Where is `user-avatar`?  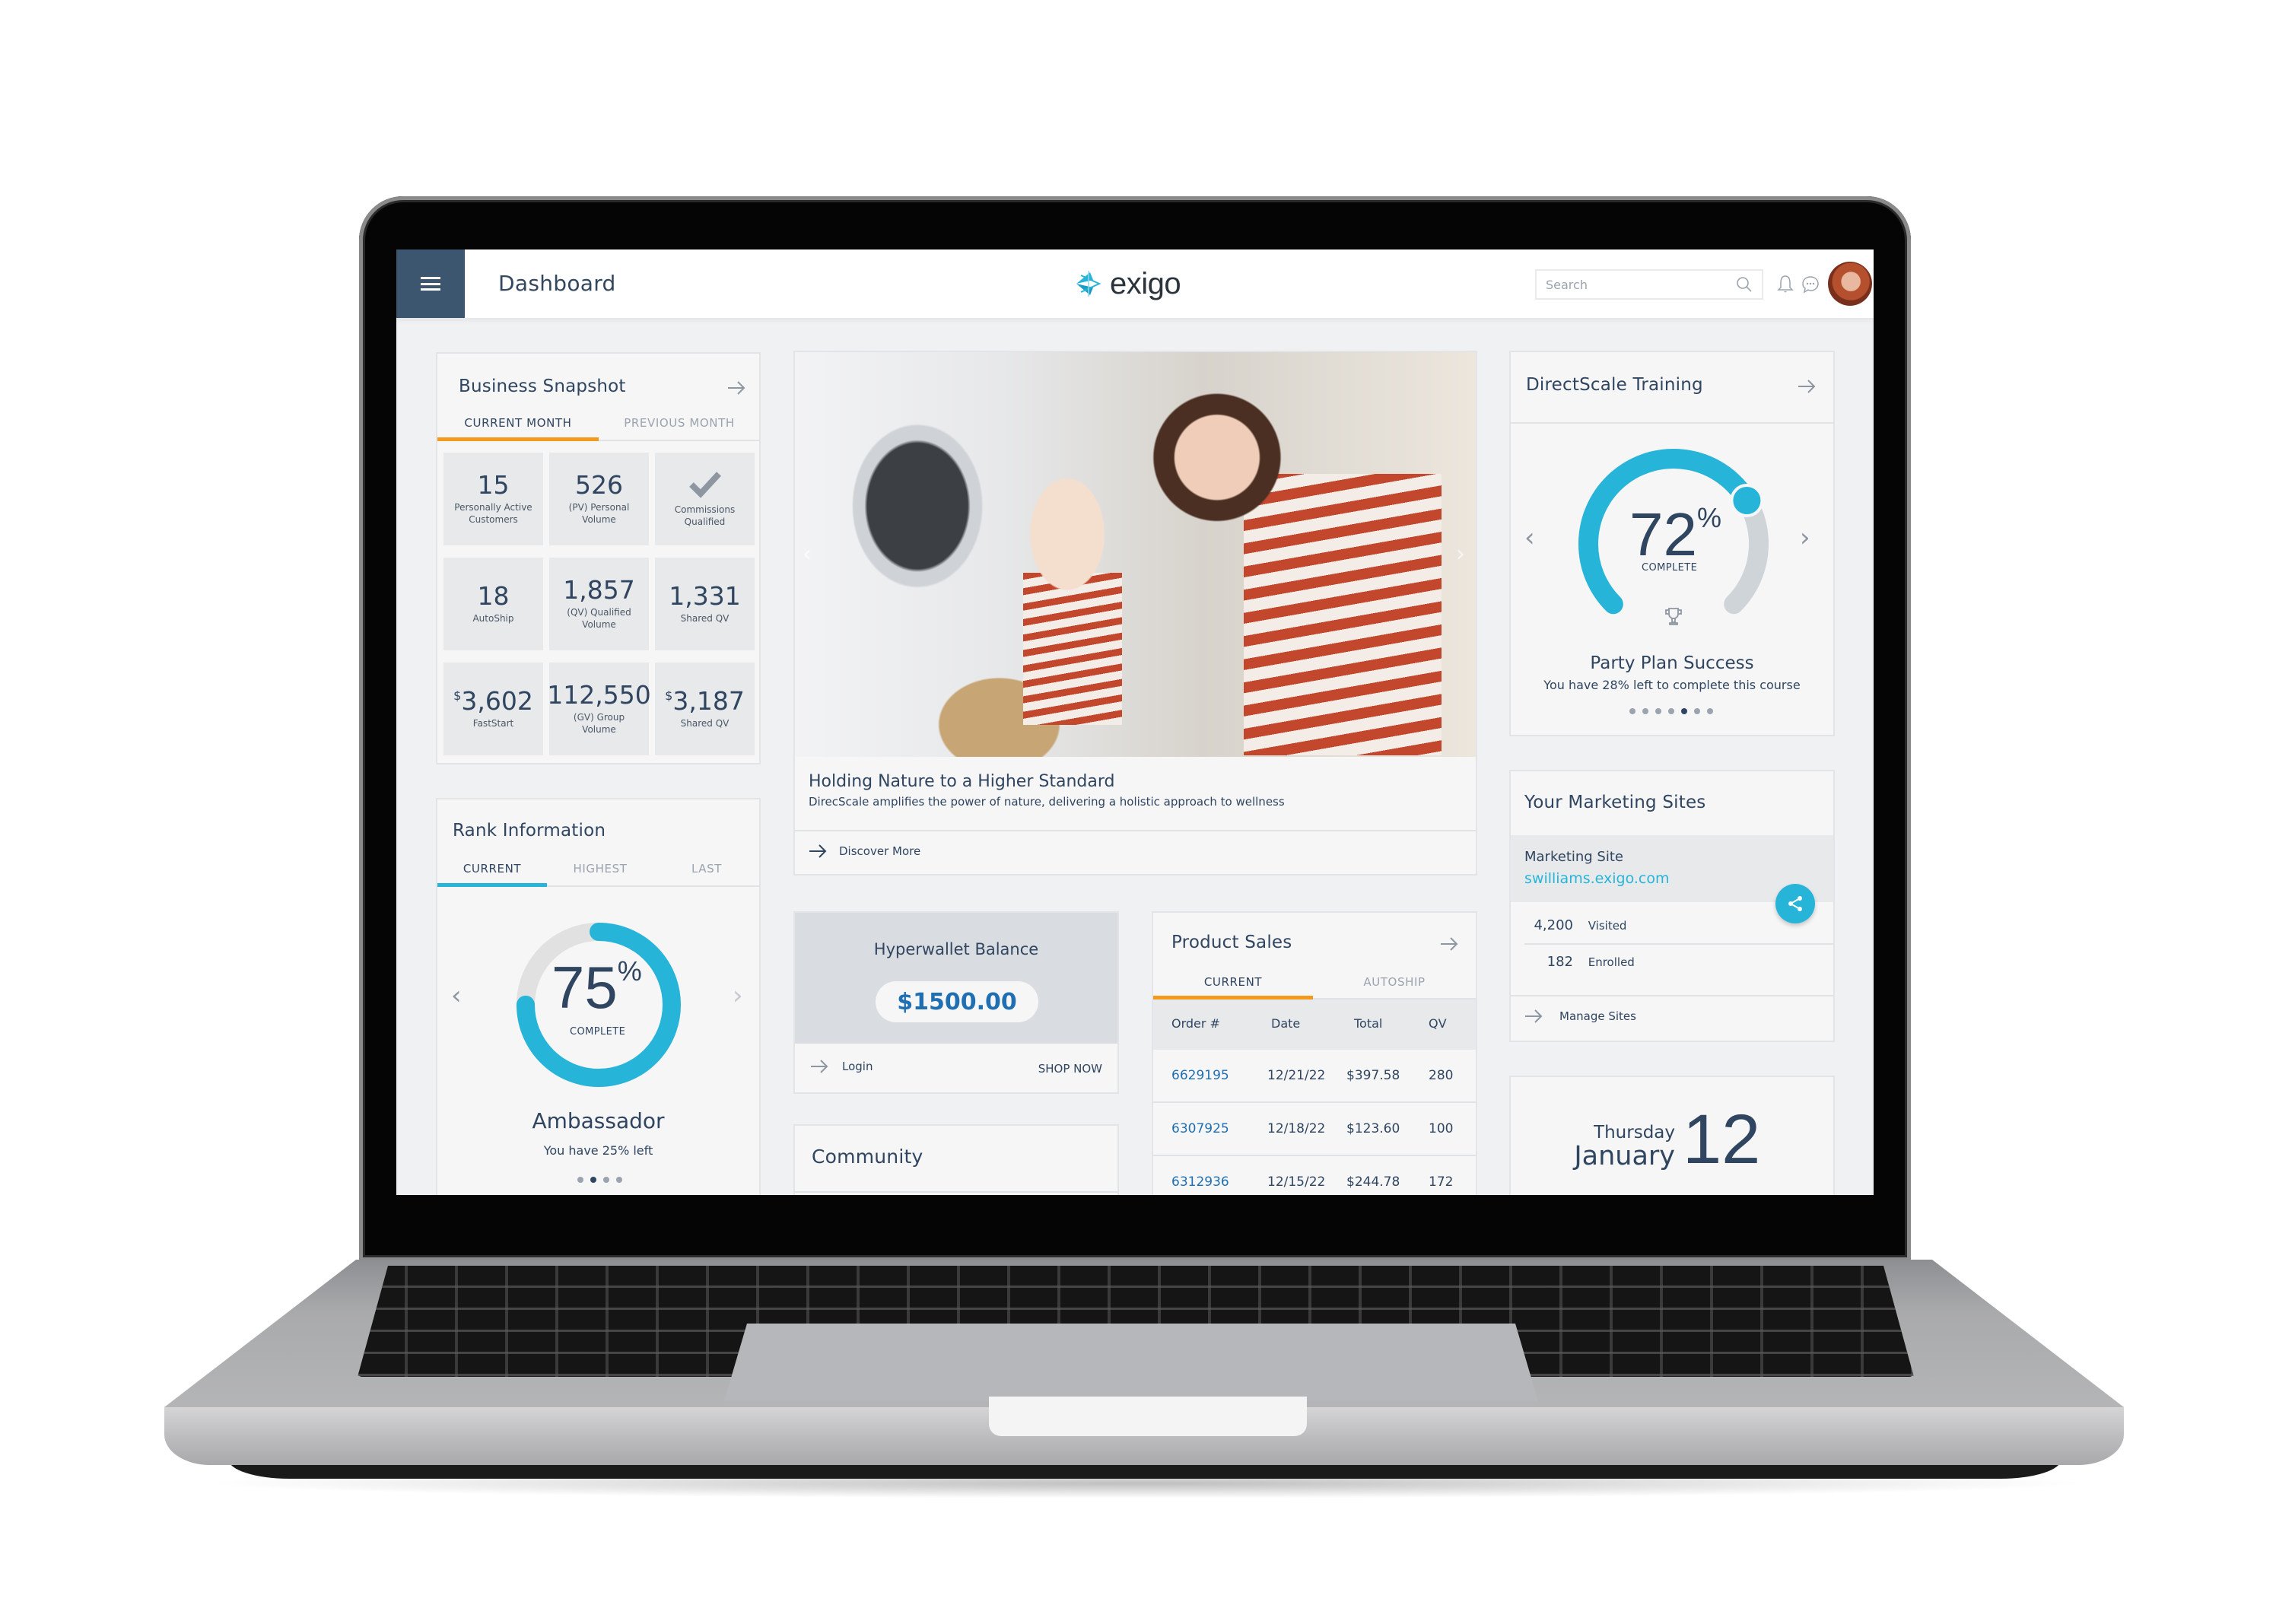
user-avatar is located at coordinates (1850, 284).